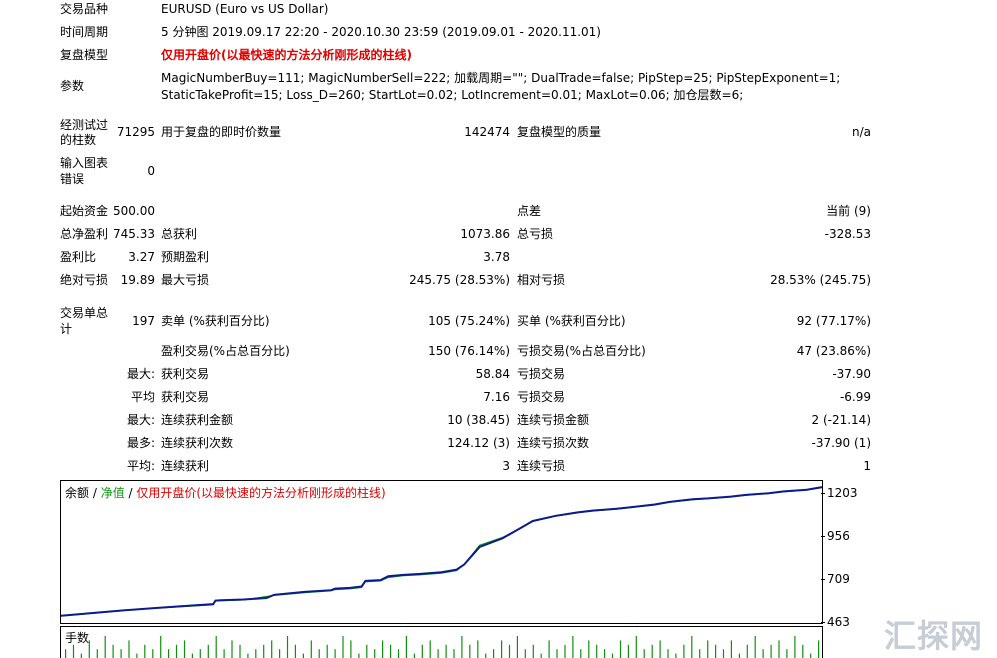 Image resolution: width=997 pixels, height=658 pixels. What do you see at coordinates (78, 140) in the screenshot?
I see `bars-label-2: 的柱数` at bounding box center [78, 140].